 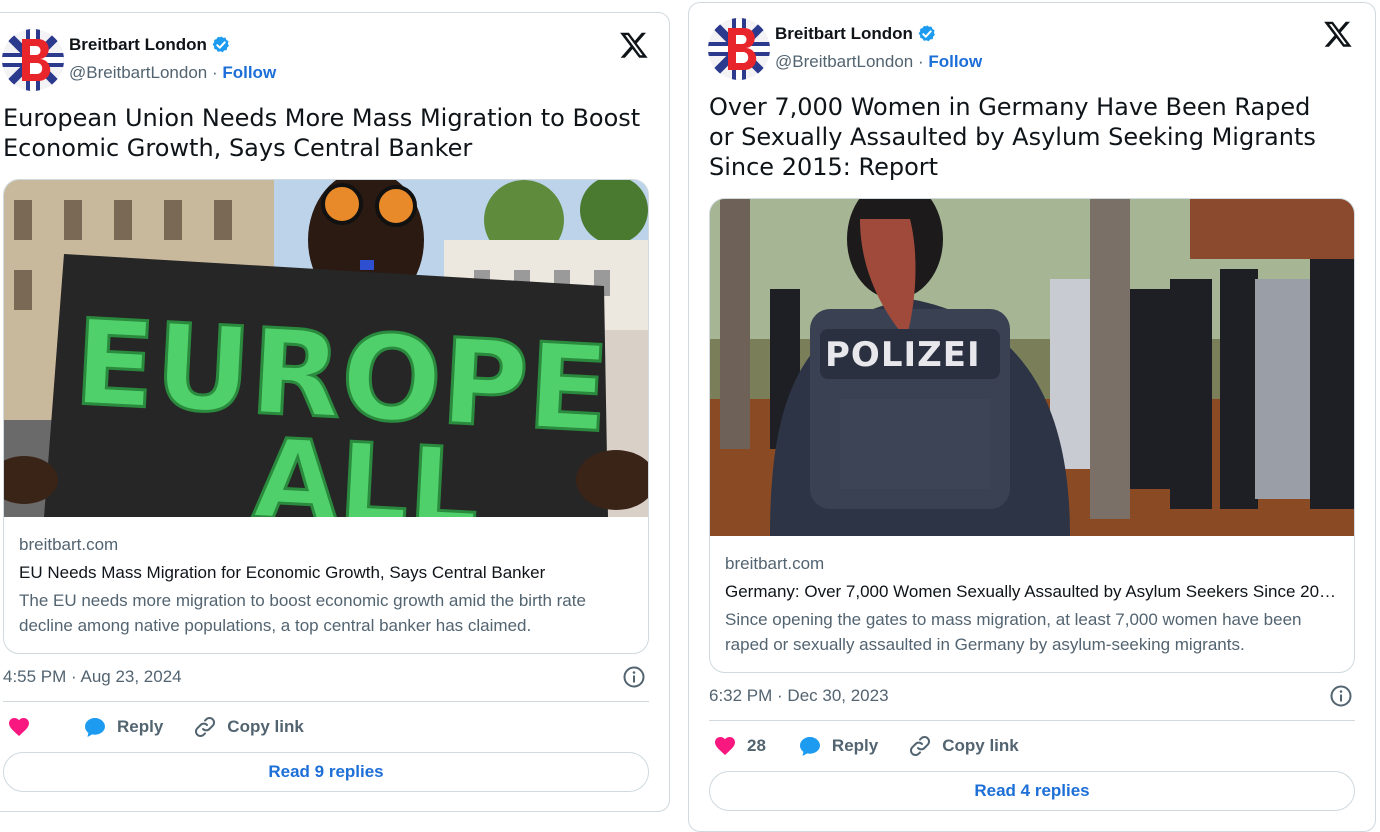 I want to click on like-button, so click(x=24, y=727).